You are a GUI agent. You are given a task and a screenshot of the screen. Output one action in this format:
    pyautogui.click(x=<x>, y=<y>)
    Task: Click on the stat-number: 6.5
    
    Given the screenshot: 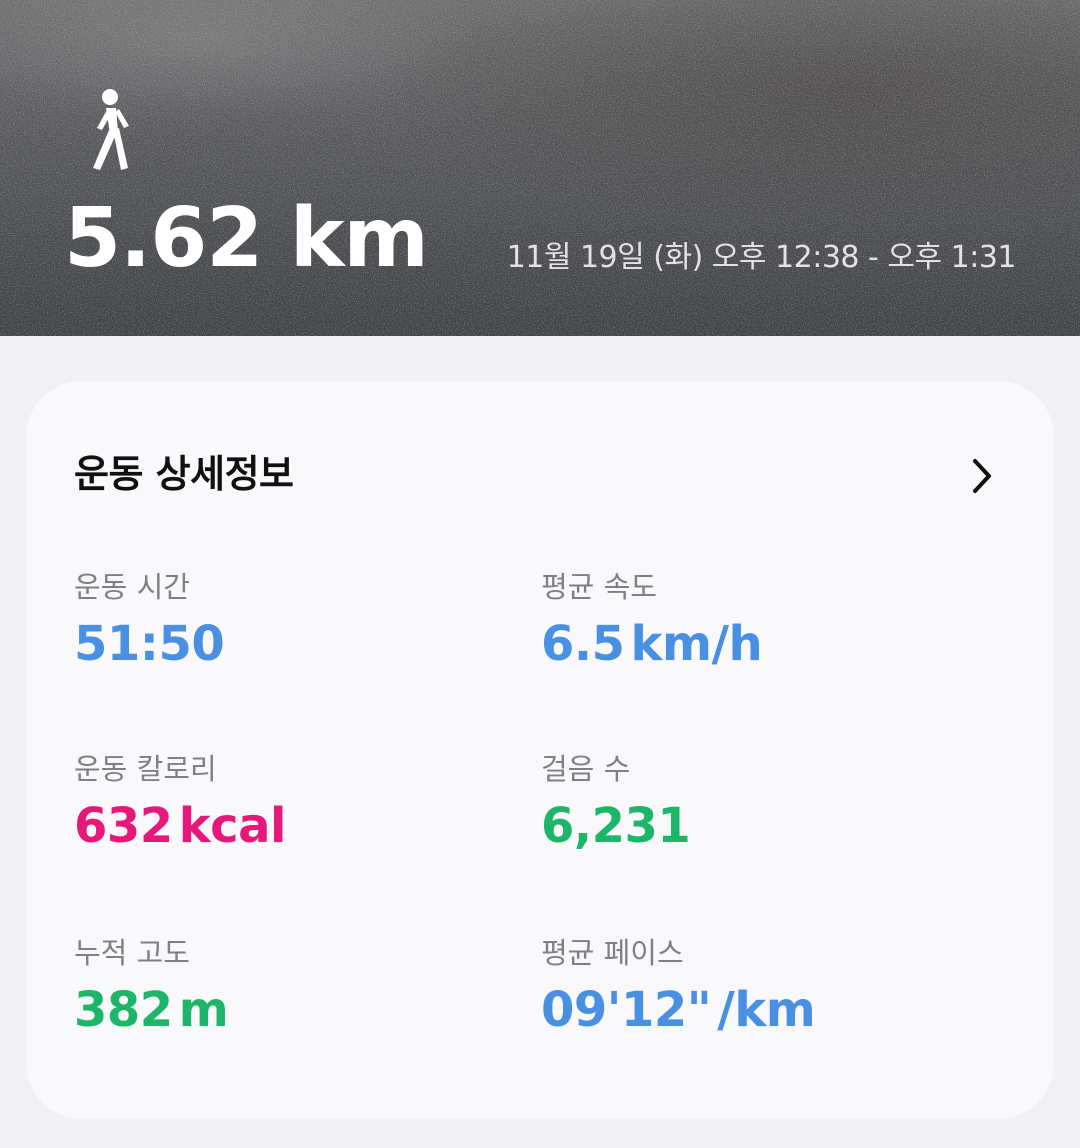 What is the action you would take?
    pyautogui.click(x=583, y=644)
    